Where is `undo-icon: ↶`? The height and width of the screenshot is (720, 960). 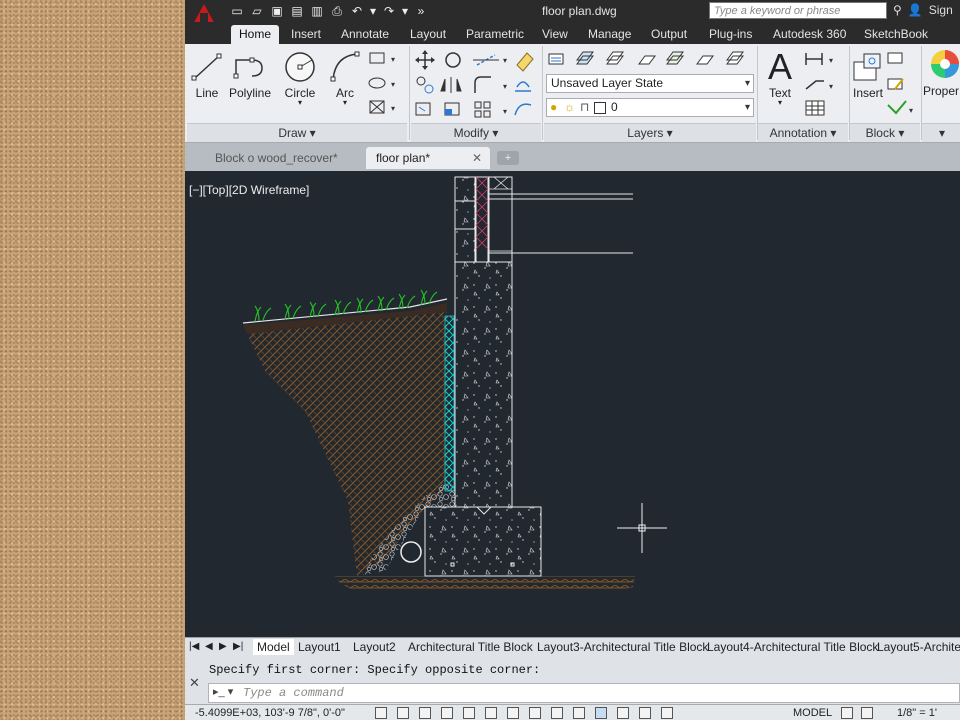
undo-icon: ↶ is located at coordinates (357, 11).